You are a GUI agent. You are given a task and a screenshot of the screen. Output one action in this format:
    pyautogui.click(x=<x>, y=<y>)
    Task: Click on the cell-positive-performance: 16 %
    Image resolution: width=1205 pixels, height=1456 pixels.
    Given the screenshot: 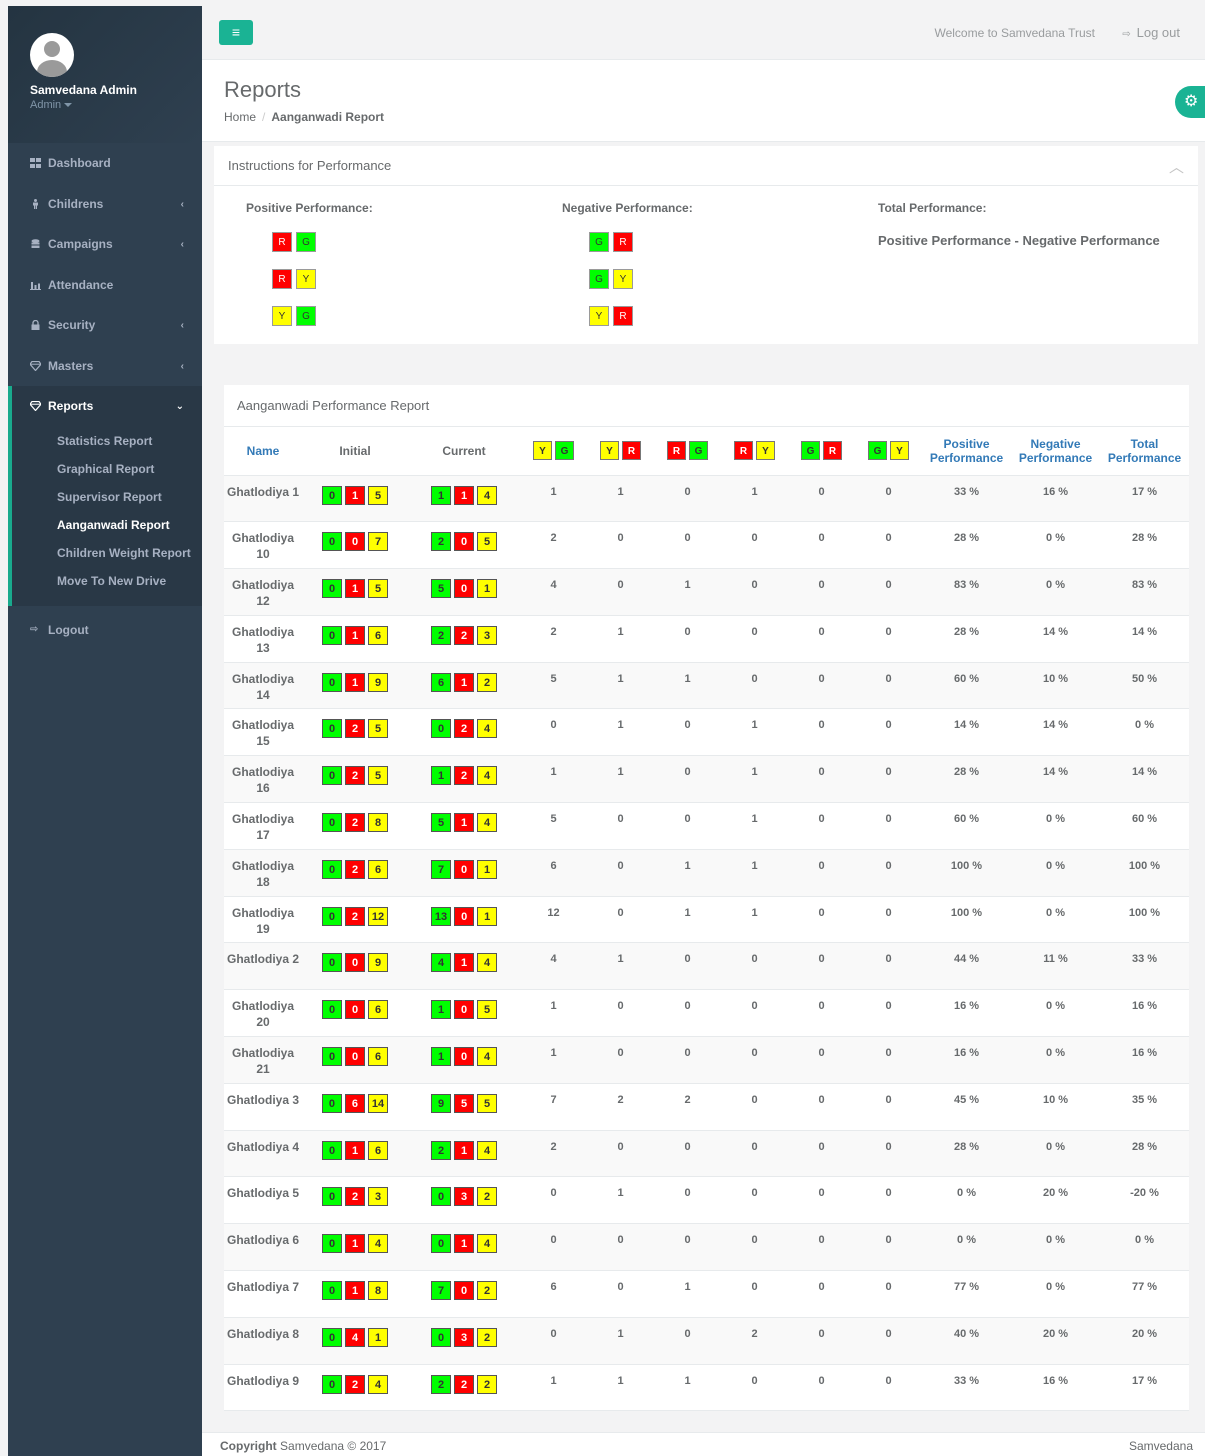 What is the action you would take?
    pyautogui.click(x=966, y=1053)
    